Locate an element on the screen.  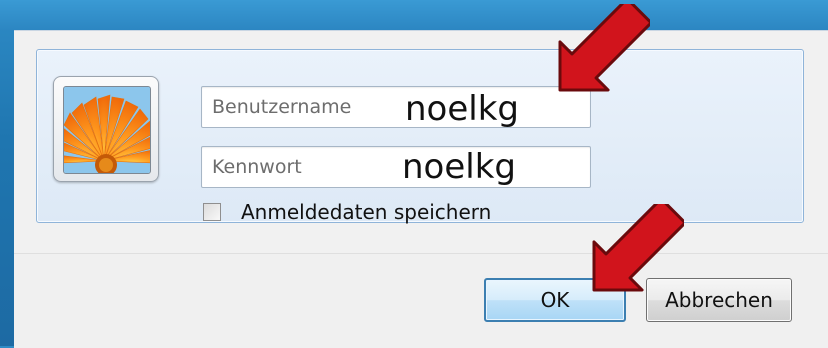
avatar-frame is located at coordinates (106, 129).